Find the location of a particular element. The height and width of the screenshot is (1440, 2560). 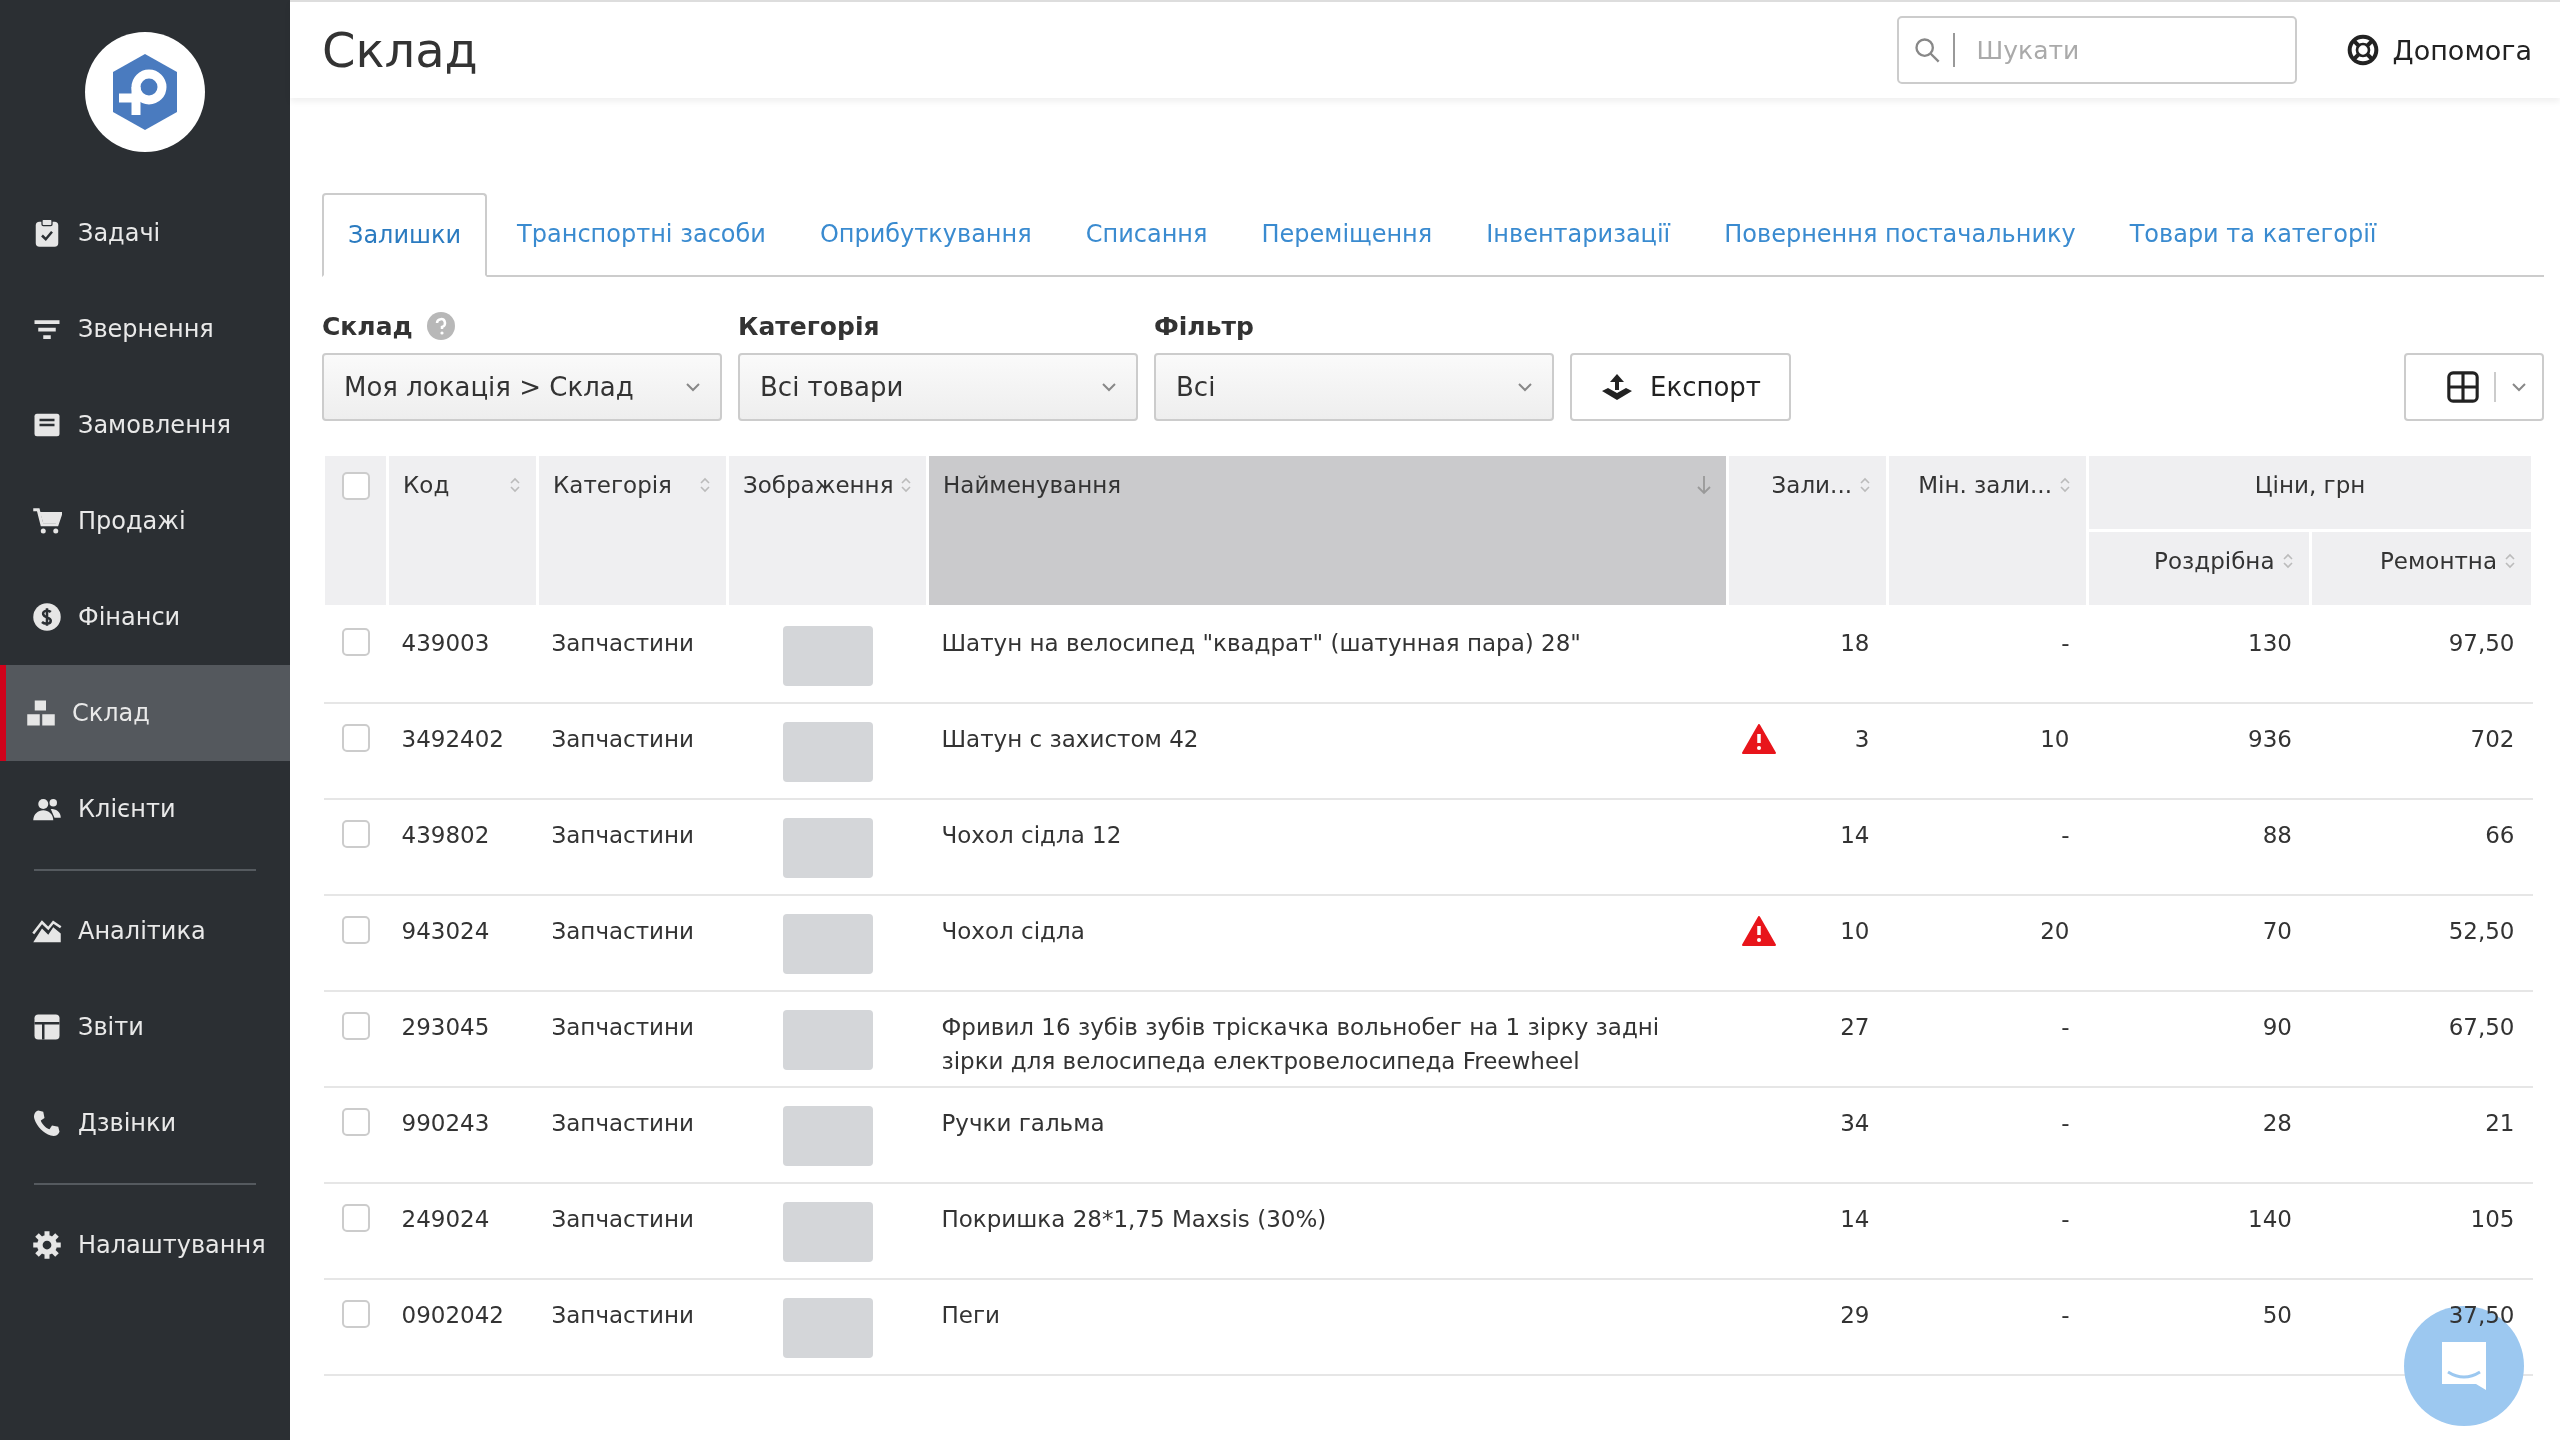

column-header: Категорія is located at coordinates (612, 485).